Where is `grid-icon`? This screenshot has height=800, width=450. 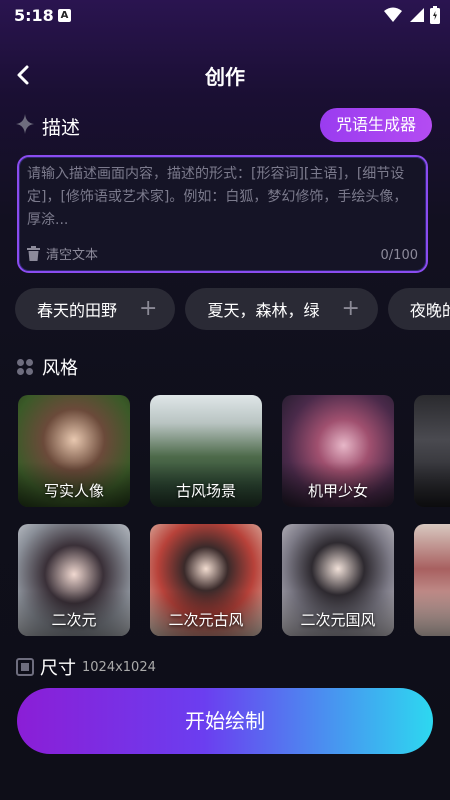
grid-icon is located at coordinates (25, 367).